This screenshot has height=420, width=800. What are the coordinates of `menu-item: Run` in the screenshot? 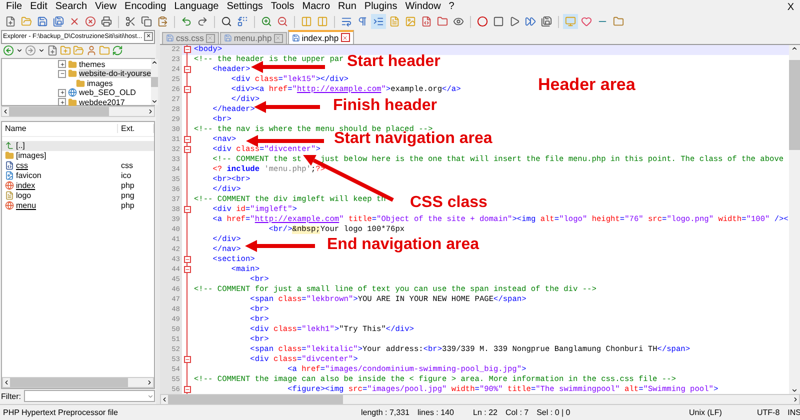 It's located at (347, 7).